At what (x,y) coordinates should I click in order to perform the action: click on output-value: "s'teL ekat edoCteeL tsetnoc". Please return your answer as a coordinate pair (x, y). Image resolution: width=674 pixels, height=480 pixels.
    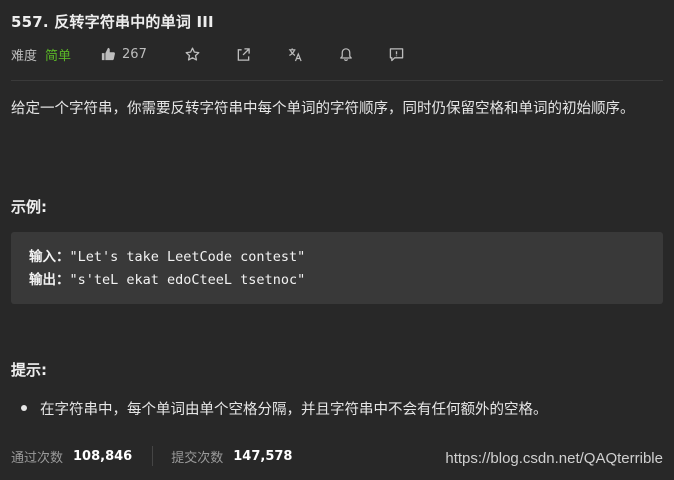
    Looking at the image, I should click on (187, 280).